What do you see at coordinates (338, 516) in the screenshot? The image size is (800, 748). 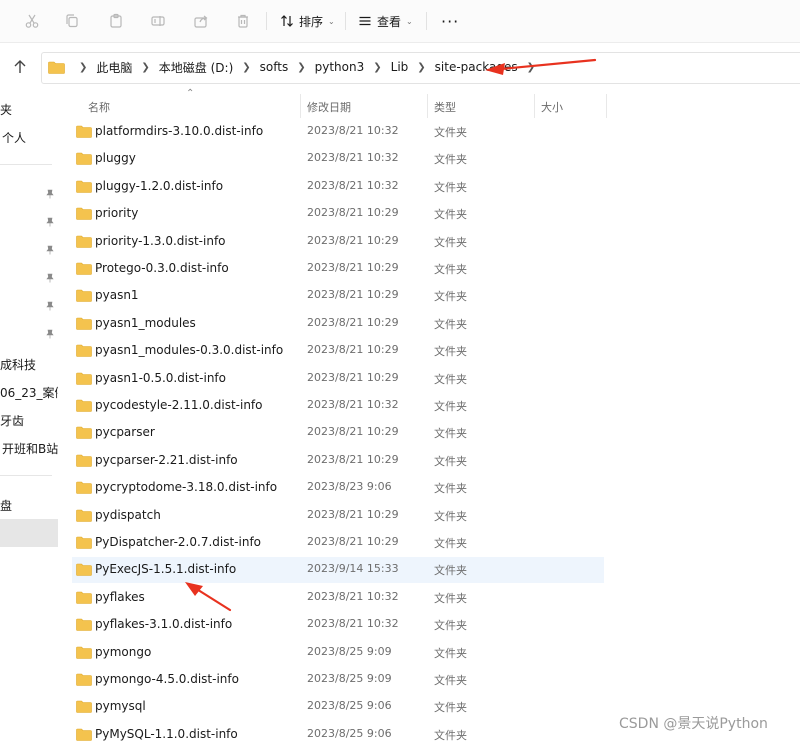 I see `file-row: pydispatch 2023/8/21 10:29 文件夹` at bounding box center [338, 516].